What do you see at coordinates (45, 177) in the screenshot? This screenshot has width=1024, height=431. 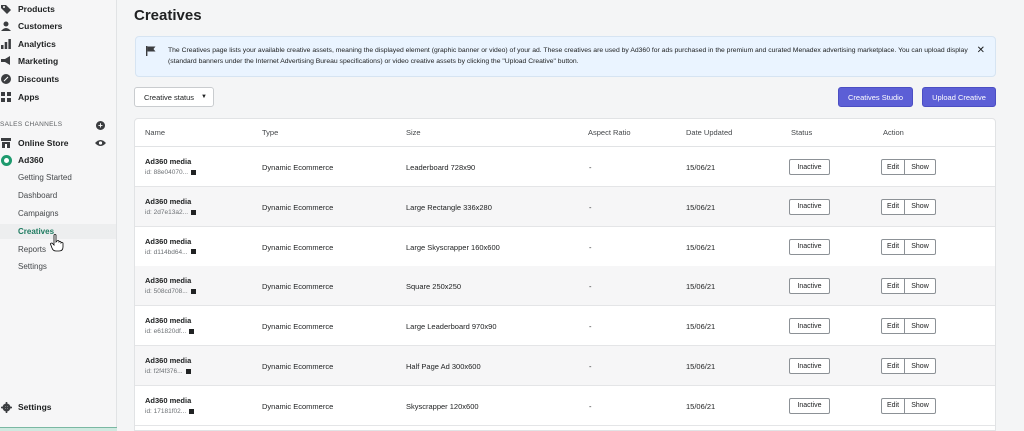 I see `sub-item-getting-started: Getting Started` at bounding box center [45, 177].